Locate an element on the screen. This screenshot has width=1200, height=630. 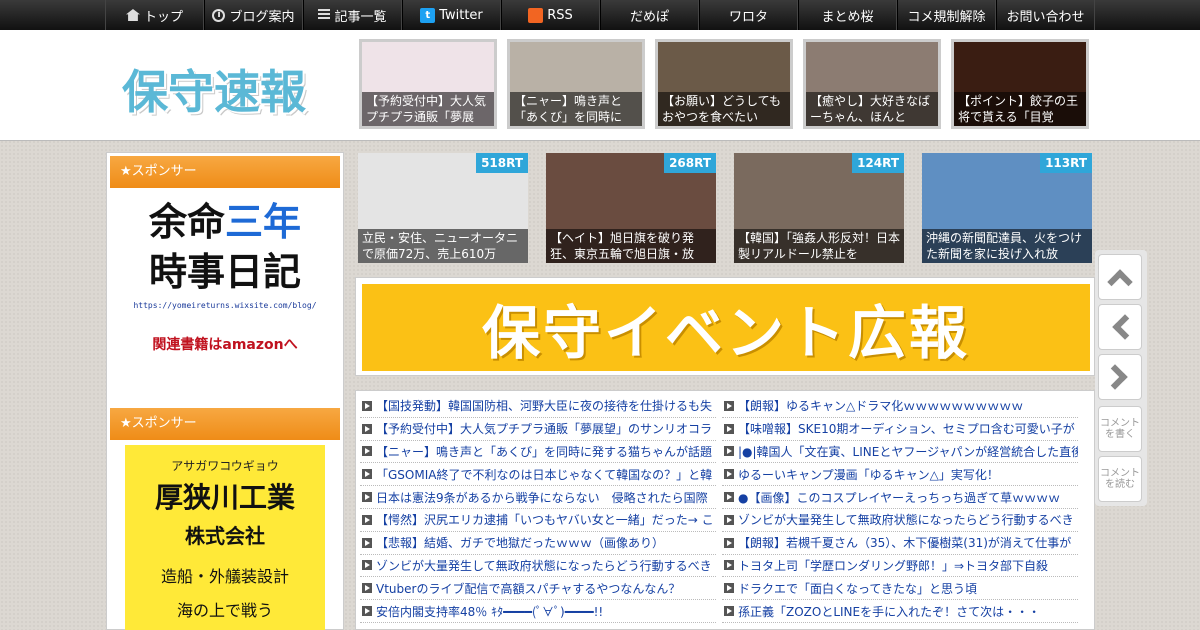
list-item-title: 【朗報】ゆるキャン△ドラマ化ｗｗｗｗｗｗｗｗｗｗ is located at coordinates (881, 406).